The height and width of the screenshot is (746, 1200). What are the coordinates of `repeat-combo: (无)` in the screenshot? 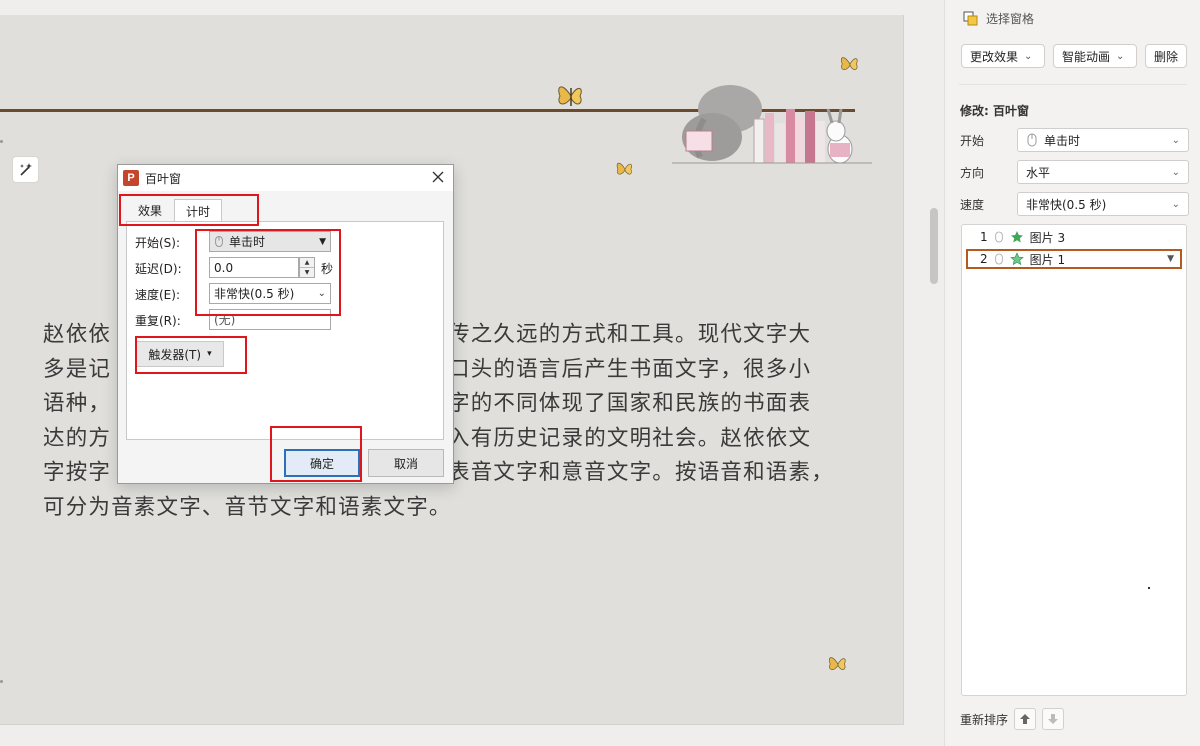 It's located at (270, 319).